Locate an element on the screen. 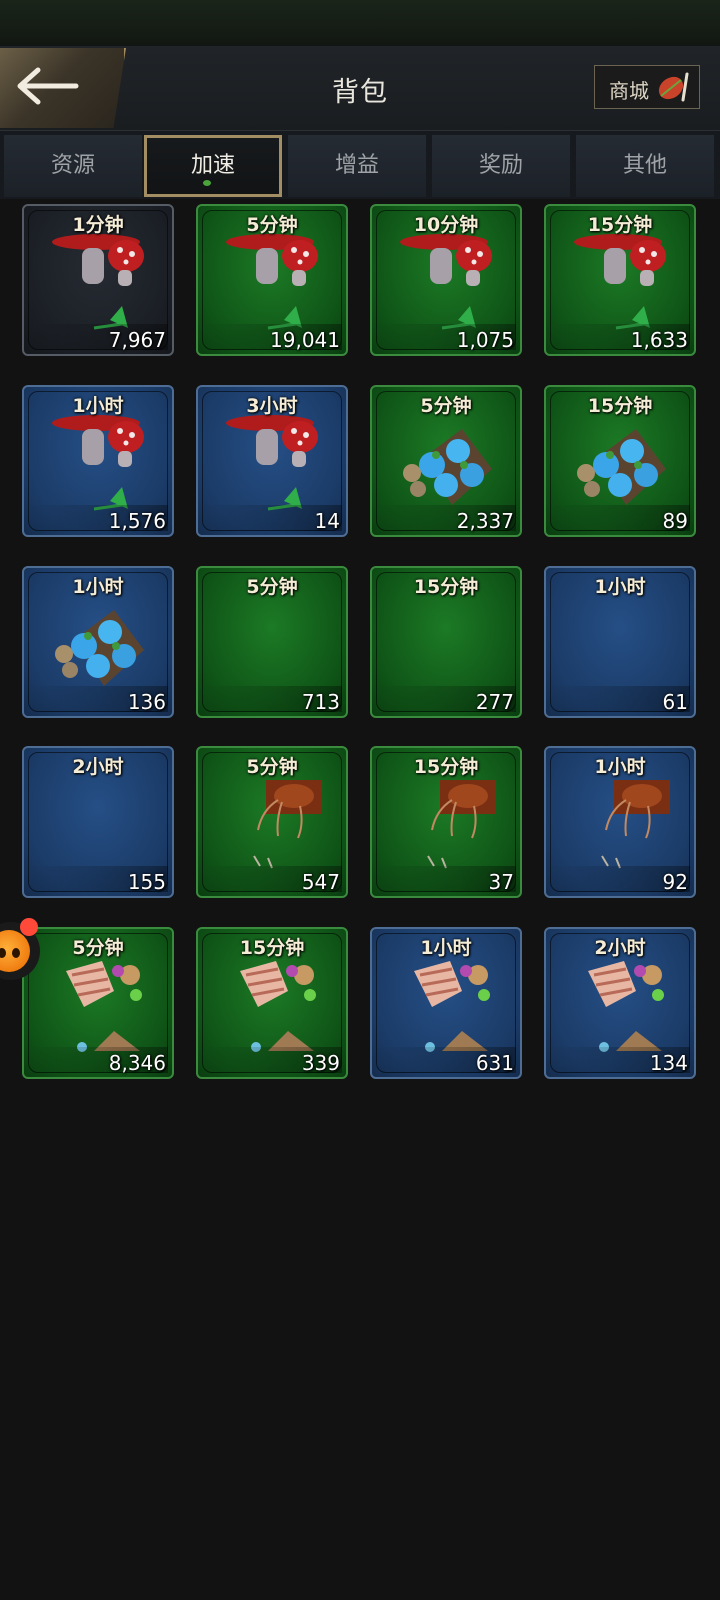 This screenshot has height=1600, width=720. tab-other: 其他 is located at coordinates (645, 166).